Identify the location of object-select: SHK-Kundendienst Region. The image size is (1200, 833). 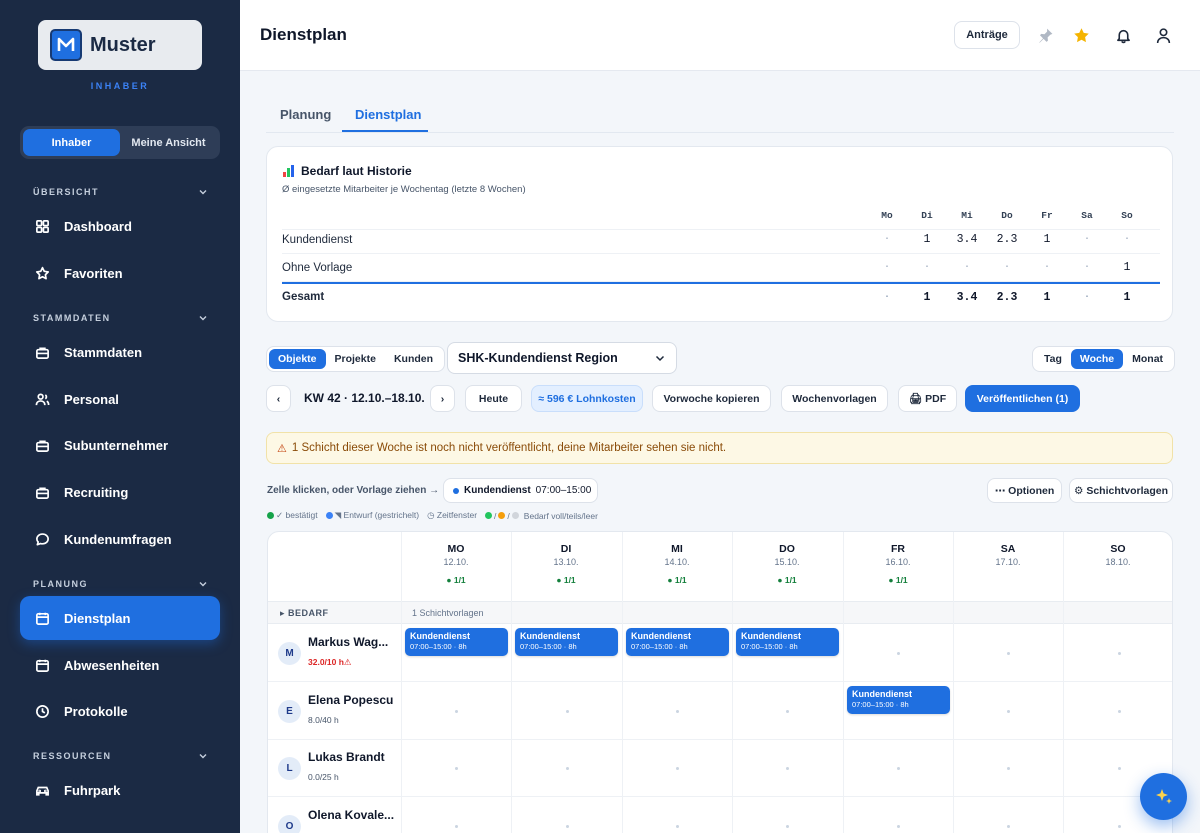
(562, 358).